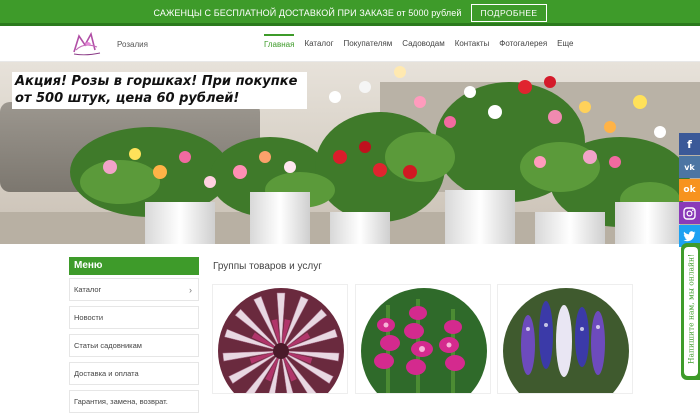 Image resolution: width=700 pixels, height=413 pixels. I want to click on nav-item-gallery: Фотогалерея, so click(523, 44).